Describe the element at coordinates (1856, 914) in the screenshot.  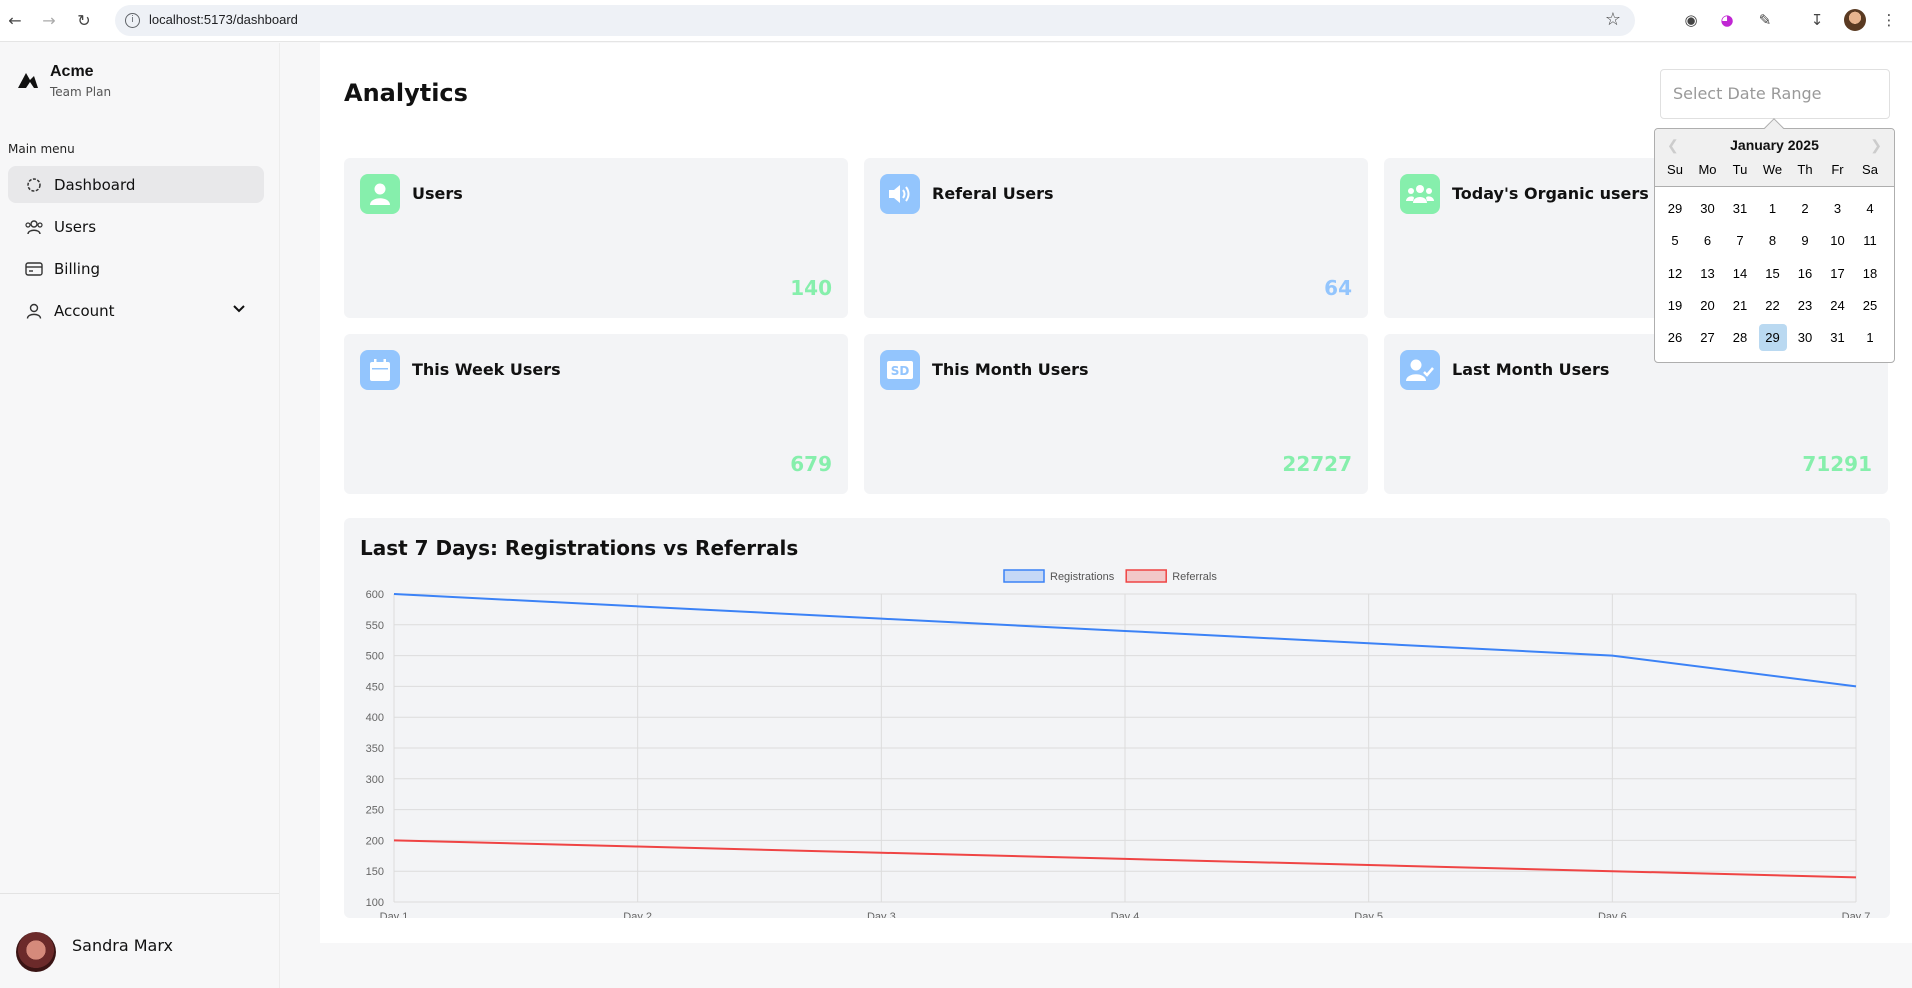
I see `x-tick-label: Day 7` at that location.